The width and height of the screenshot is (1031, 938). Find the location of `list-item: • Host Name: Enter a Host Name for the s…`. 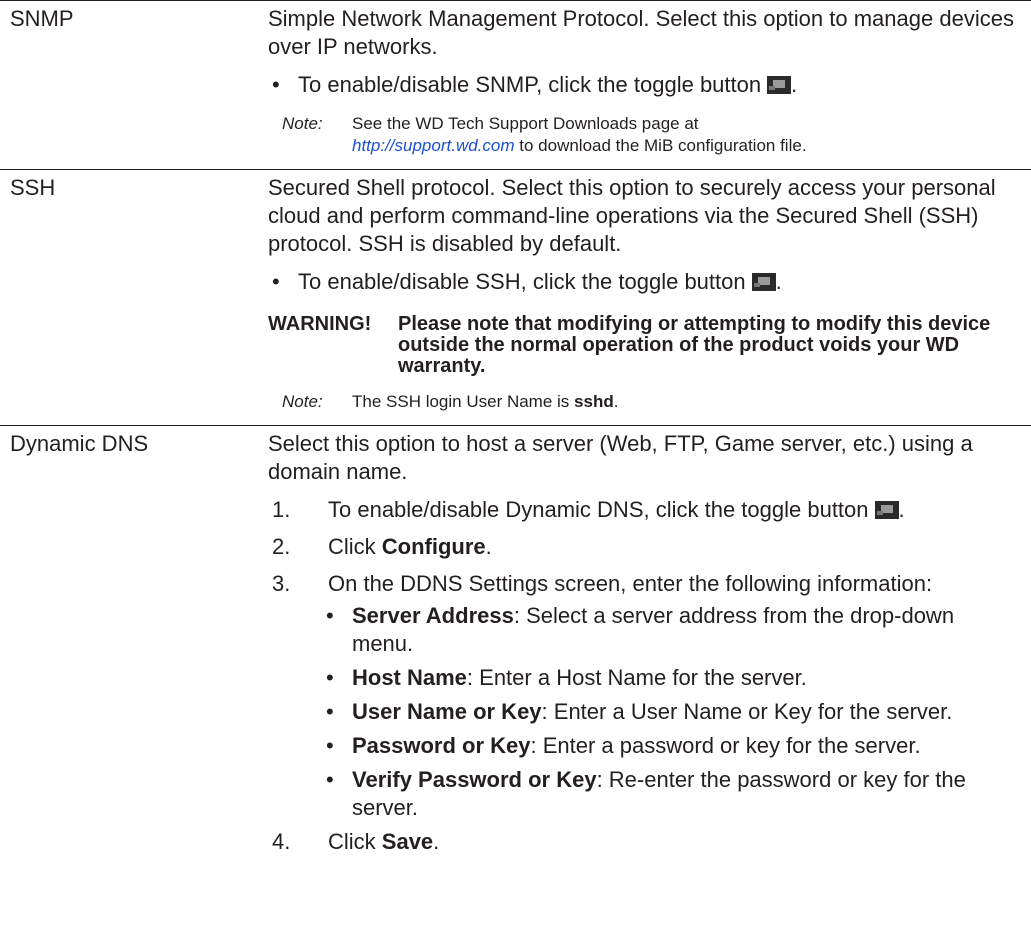

list-item: • Host Name: Enter a Host Name for the s… is located at coordinates (671, 678).